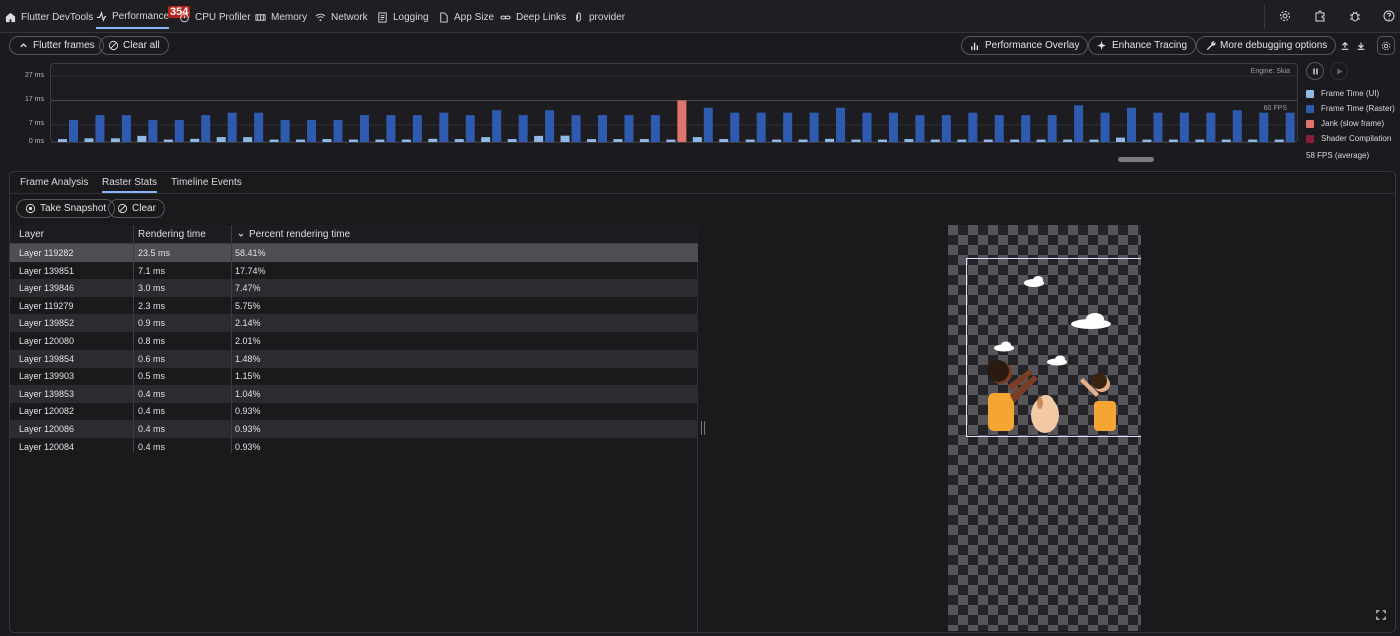  What do you see at coordinates (341, 17) in the screenshot?
I see `tab-network: Network` at bounding box center [341, 17].